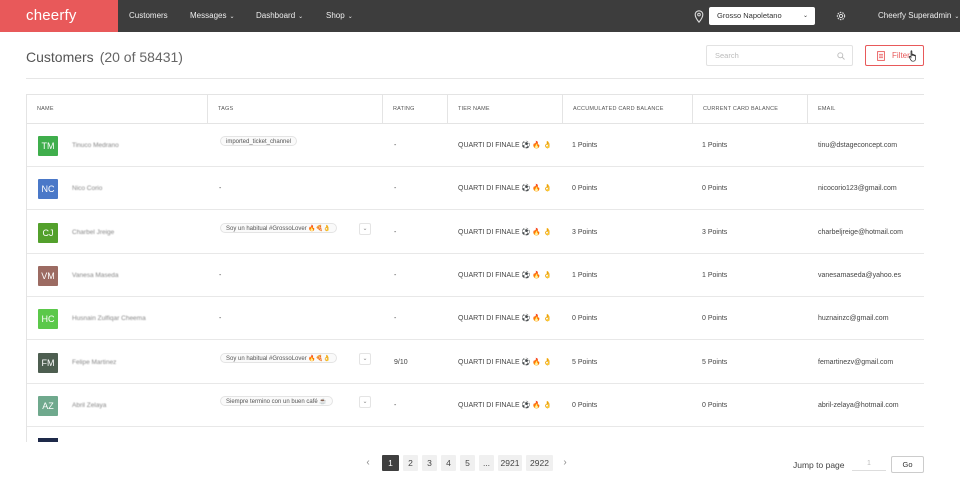 Image resolution: width=960 pixels, height=481 pixels. Describe the element at coordinates (87, 188) in the screenshot. I see `customer-name: Nico Corio` at that location.